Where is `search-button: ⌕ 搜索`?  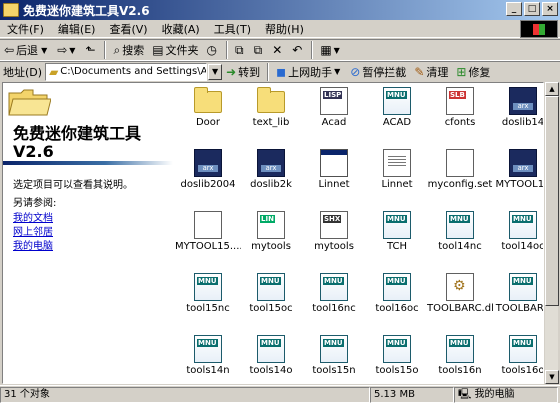 search-button: ⌕ 搜索 is located at coordinates (128, 50).